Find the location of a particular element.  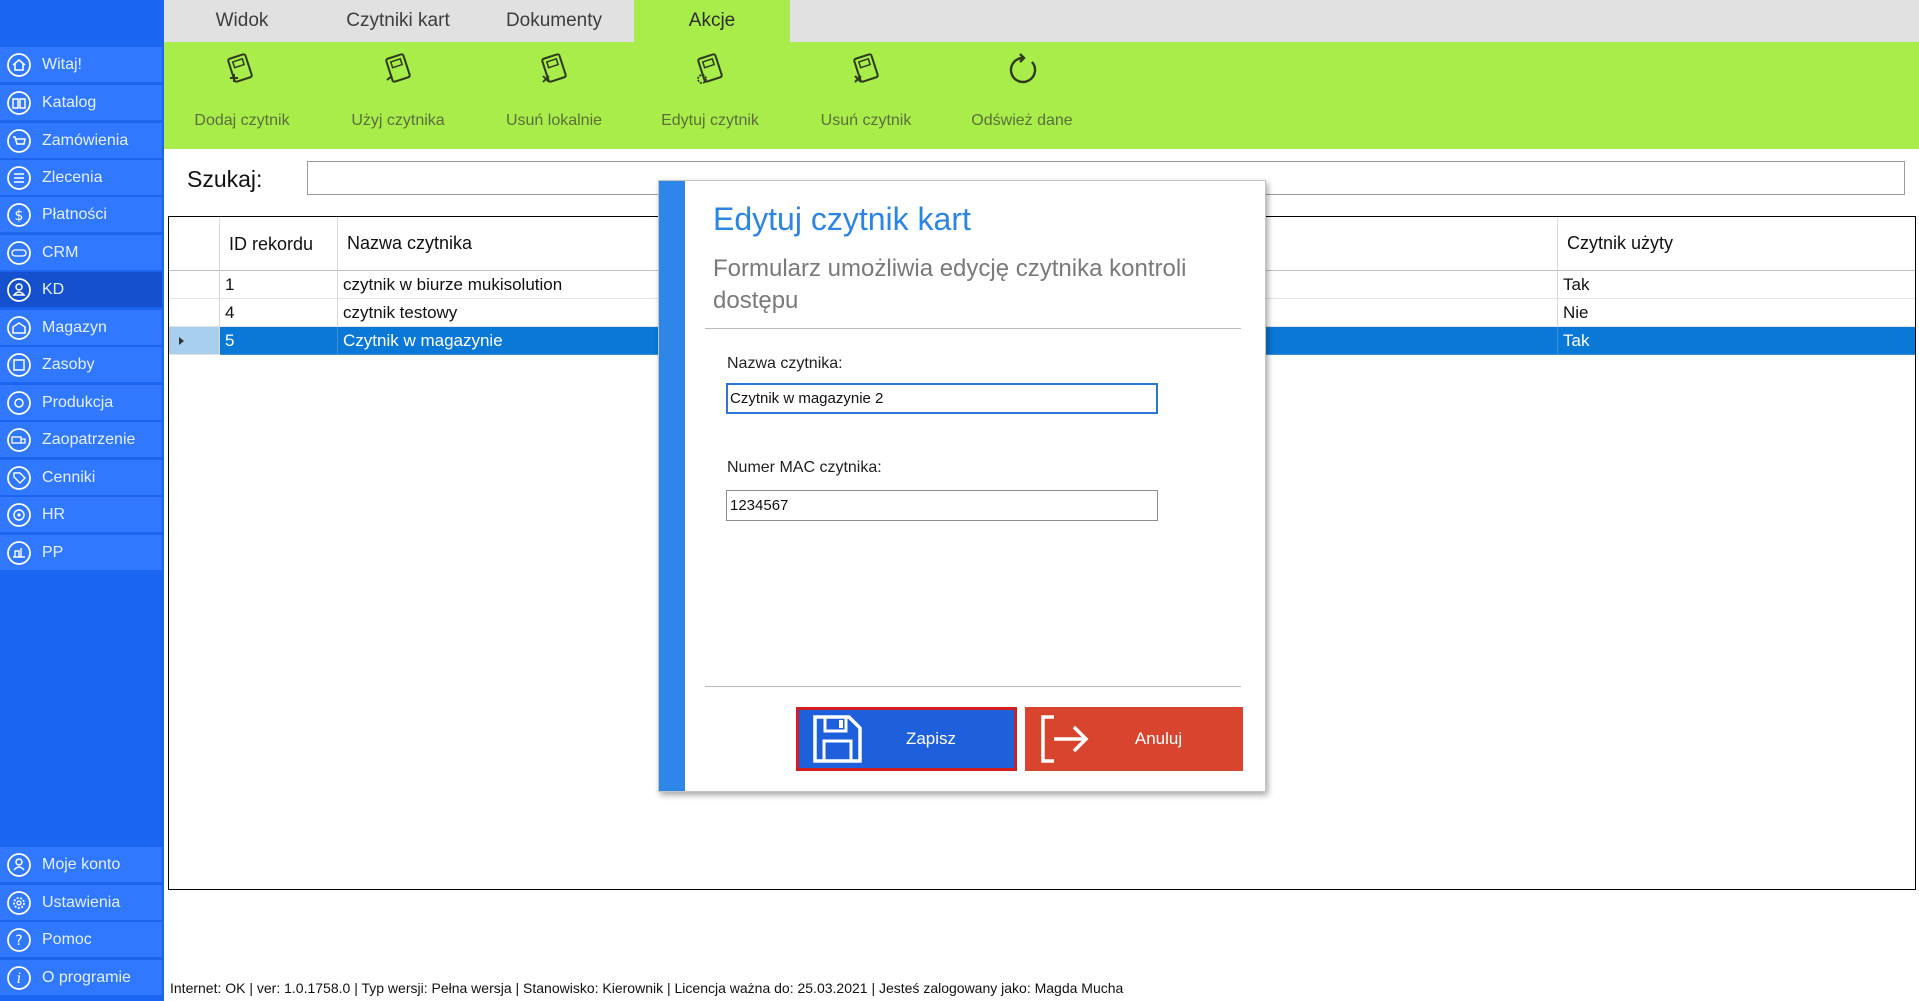

cart-icon is located at coordinates (19, 141).